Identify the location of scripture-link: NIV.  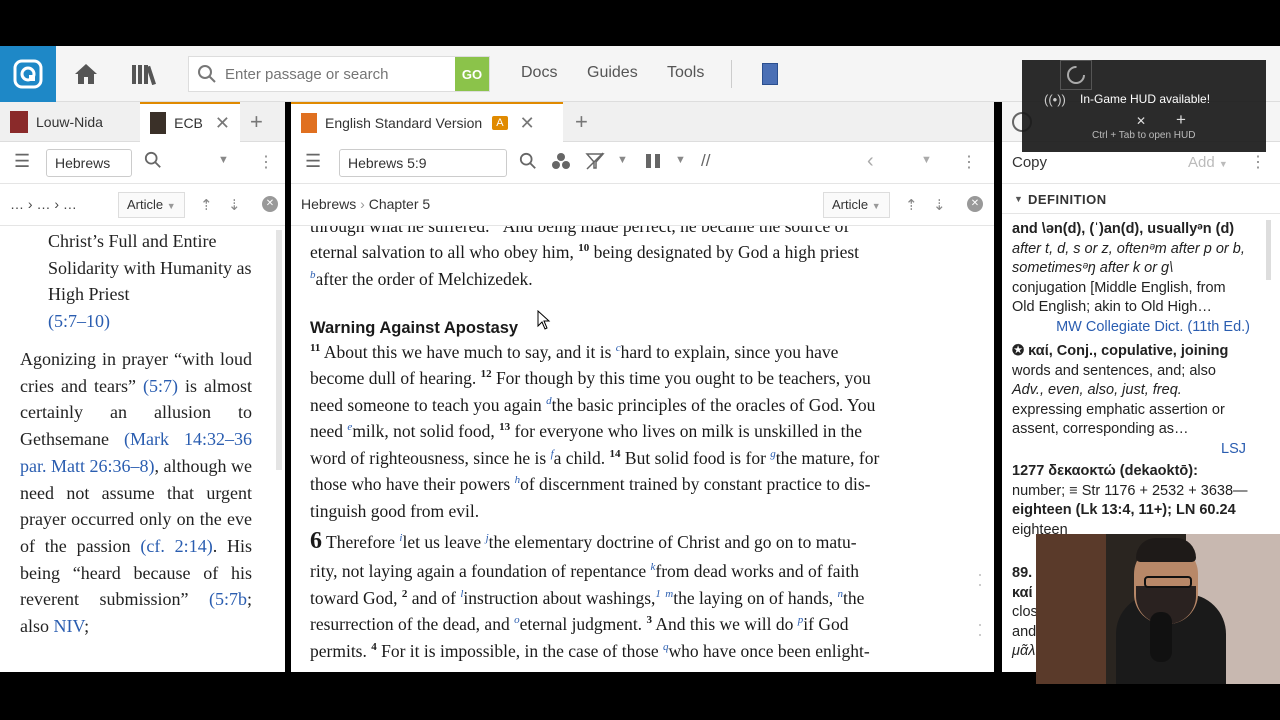
(69, 626).